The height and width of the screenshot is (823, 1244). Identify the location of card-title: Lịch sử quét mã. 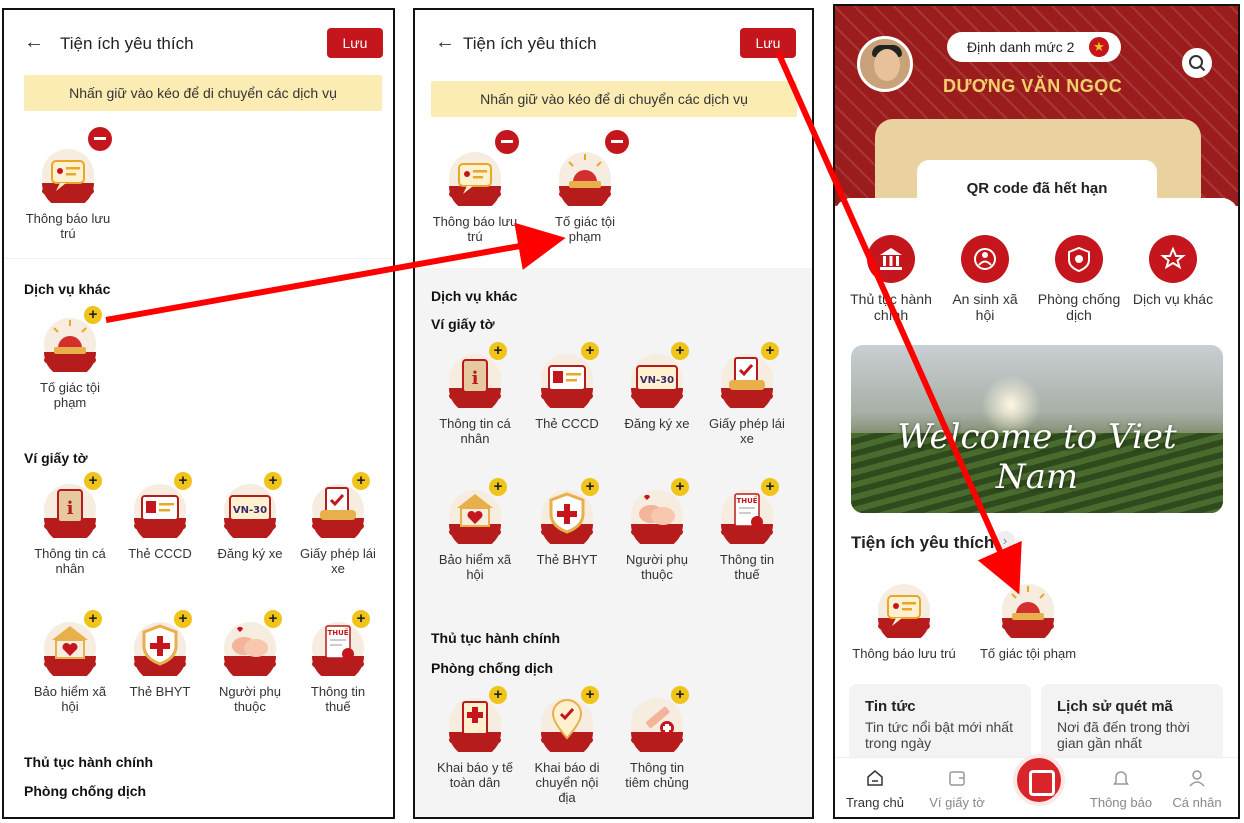
(1115, 706).